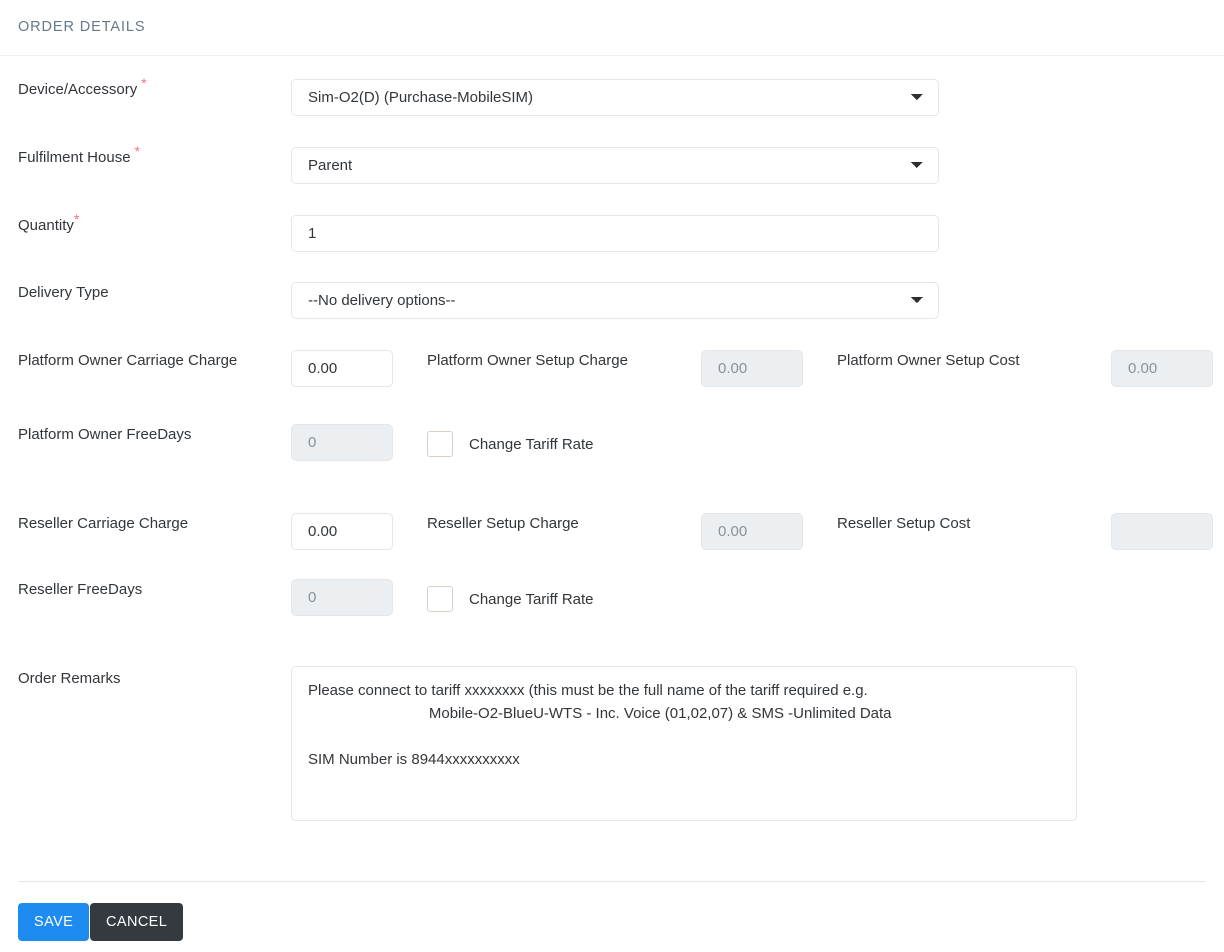 This screenshot has height=952, width=1224. Describe the element at coordinates (904, 523) in the screenshot. I see `label-reseller-setup-cost: Reseller Setup Cost` at that location.